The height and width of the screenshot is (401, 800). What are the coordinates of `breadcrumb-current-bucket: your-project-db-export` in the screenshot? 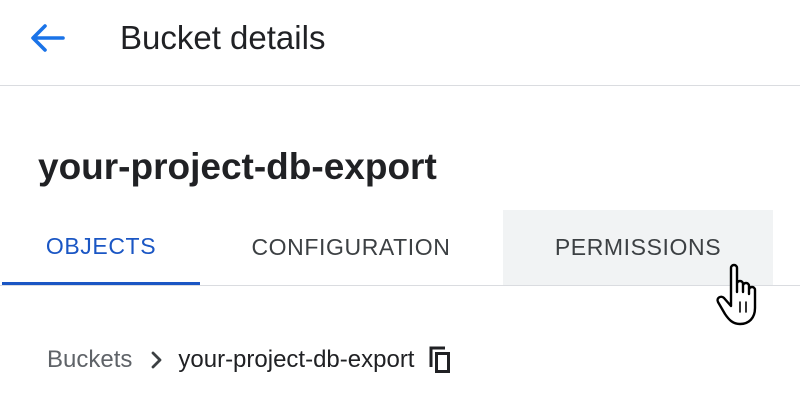 It's located at (296, 359).